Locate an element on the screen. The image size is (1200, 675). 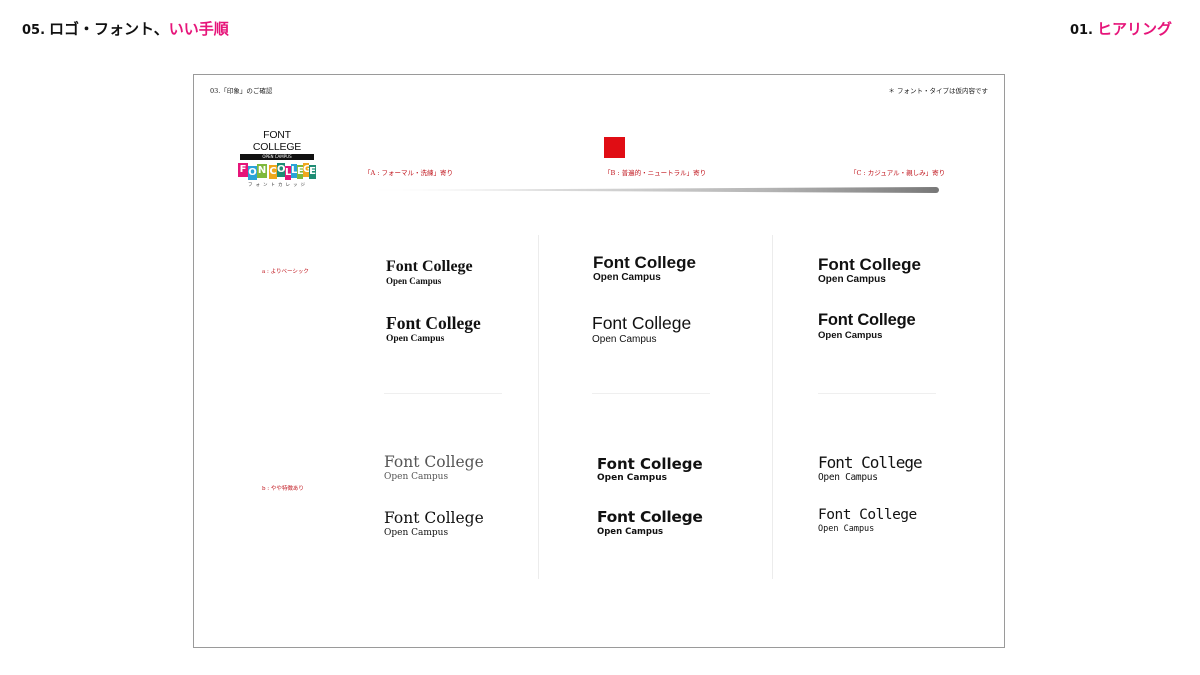
sheet-title: 03.「印象」のご確認 is located at coordinates (241, 91).